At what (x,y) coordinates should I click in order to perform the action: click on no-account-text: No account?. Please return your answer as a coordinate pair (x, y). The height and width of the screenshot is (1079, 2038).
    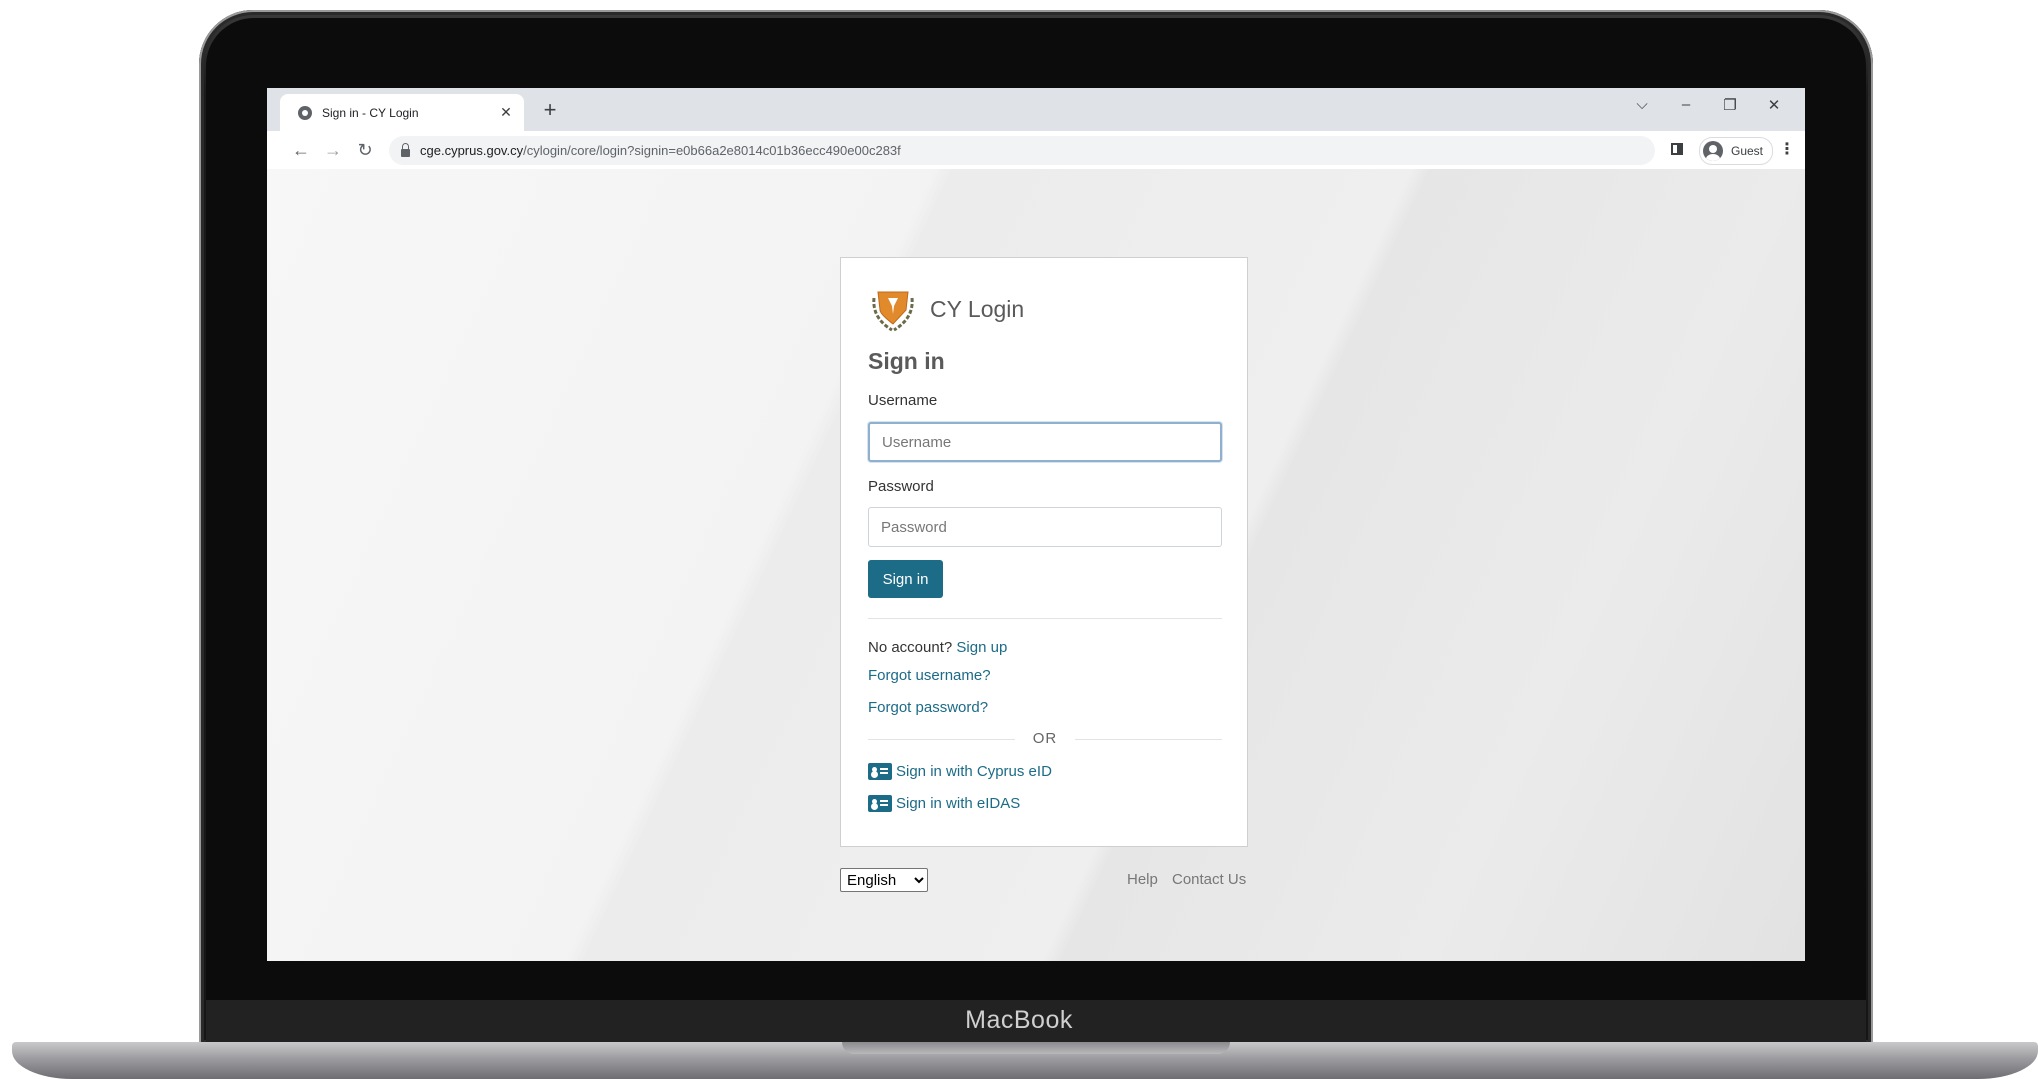
    Looking at the image, I should click on (910, 647).